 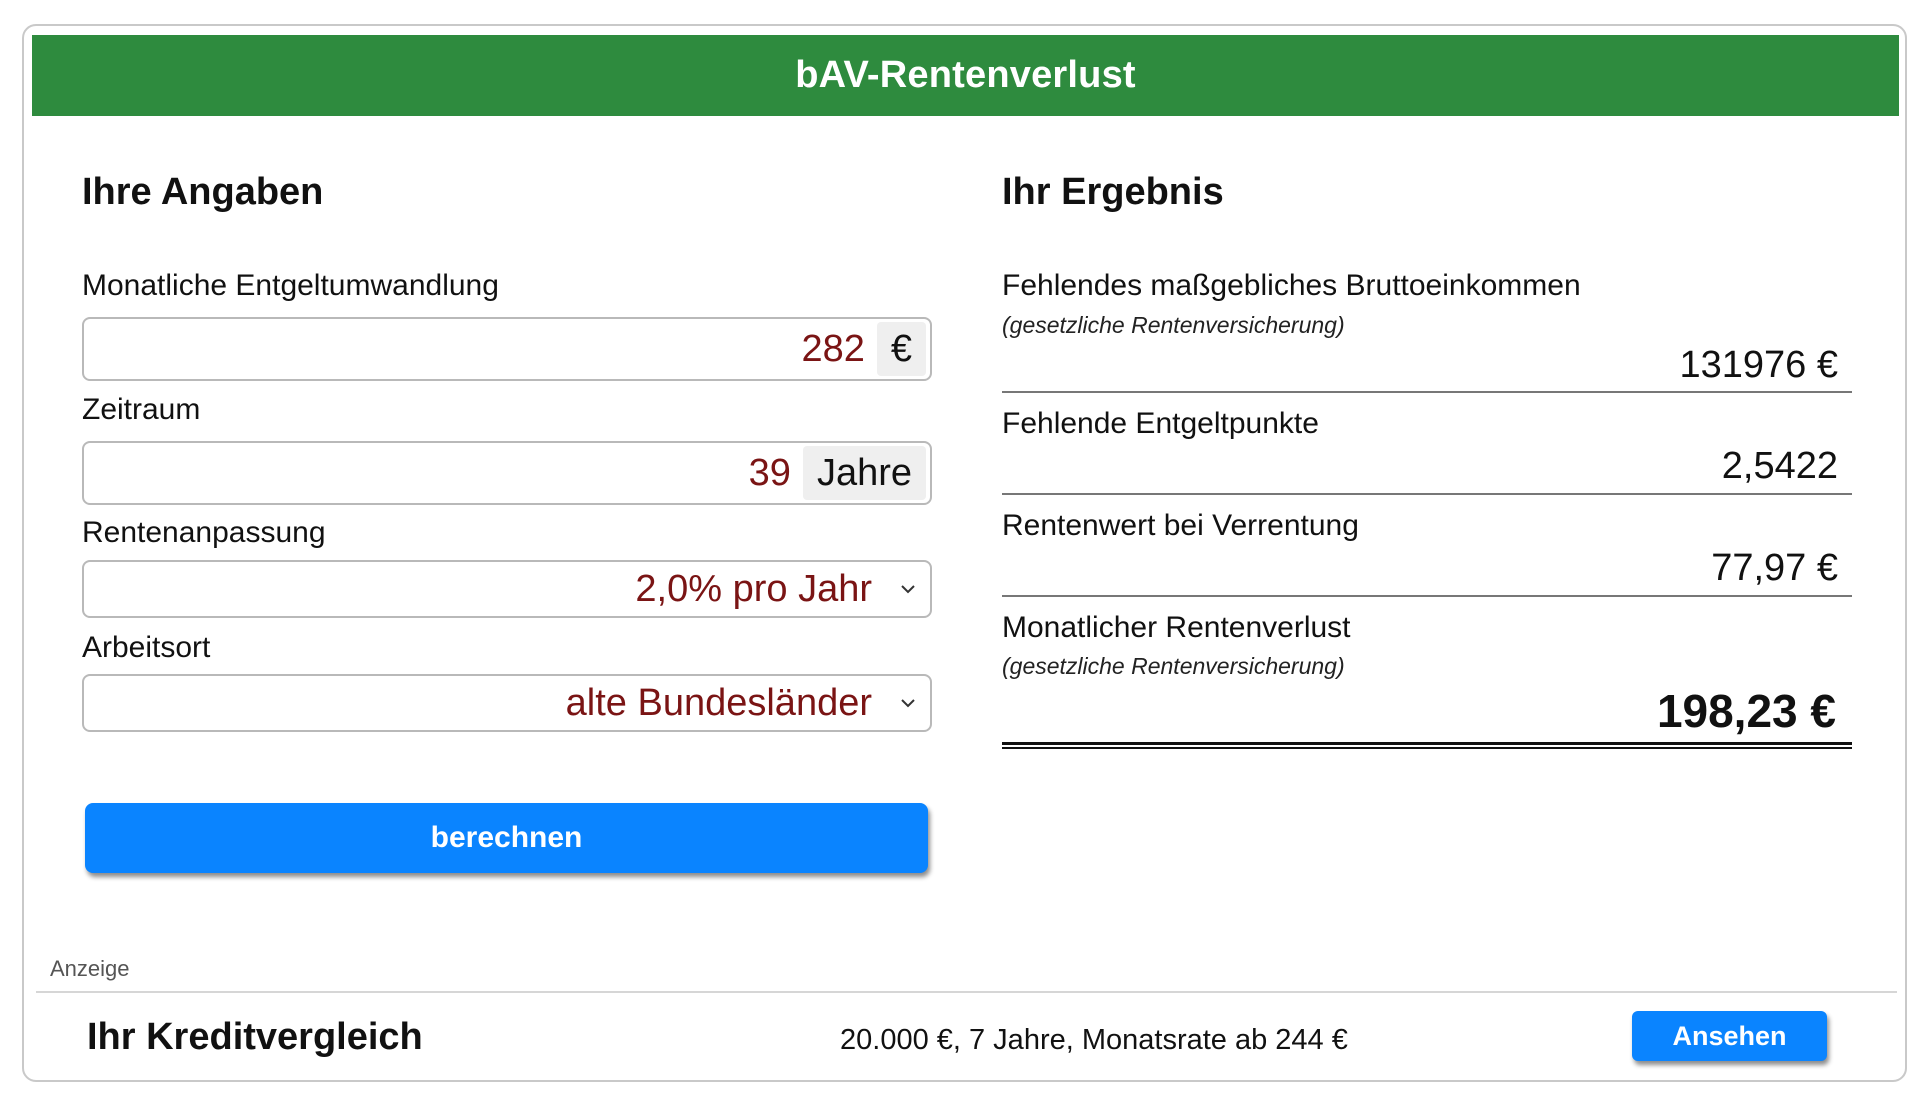 What do you see at coordinates (1180, 525) in the screenshot?
I see `pension-value-label: Rentenwert bei Verrentung` at bounding box center [1180, 525].